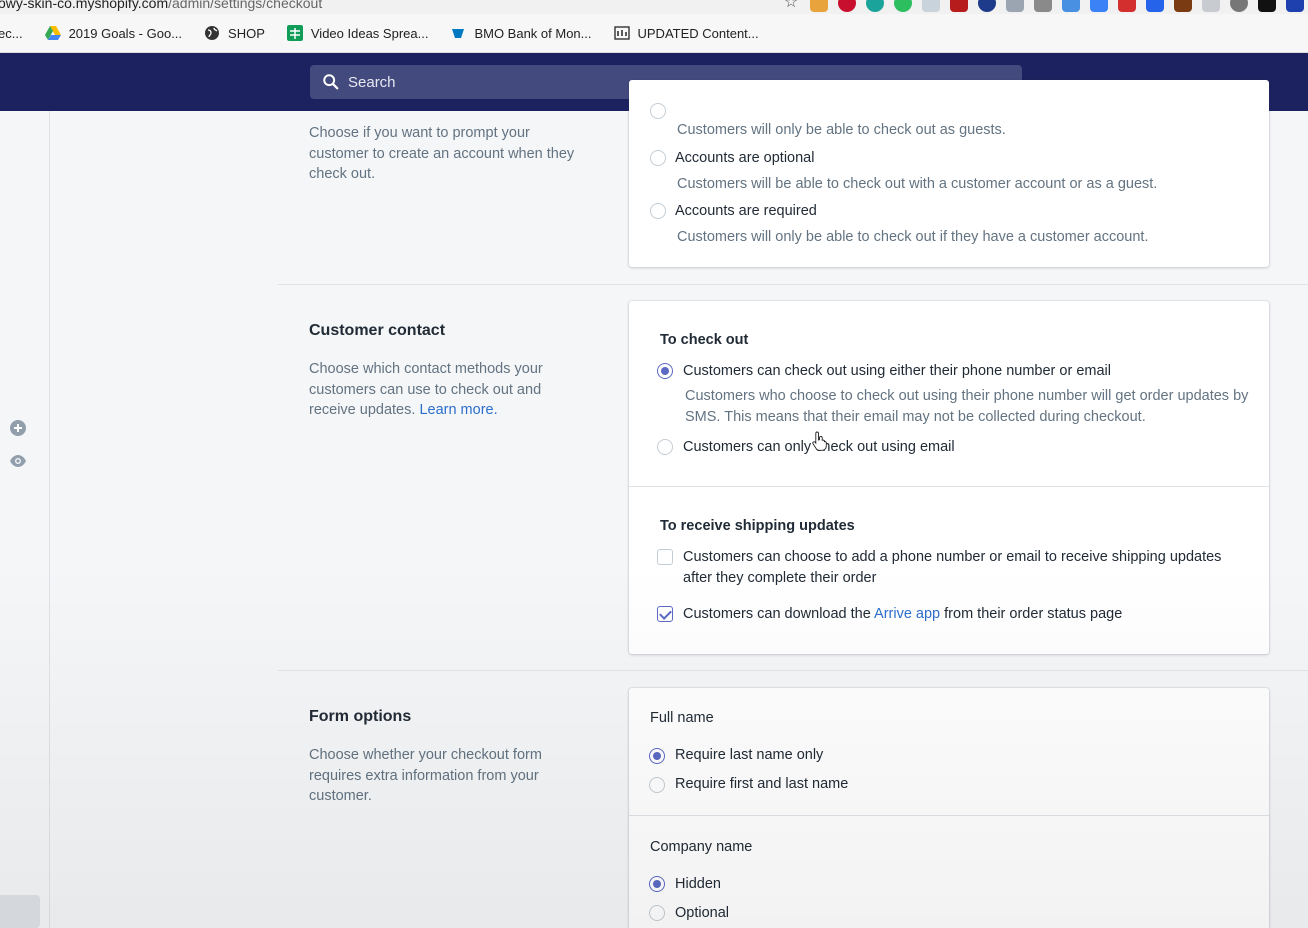 This screenshot has height=928, width=1308. What do you see at coordinates (665, 447) in the screenshot?
I see `checkout-email-only-radio` at bounding box center [665, 447].